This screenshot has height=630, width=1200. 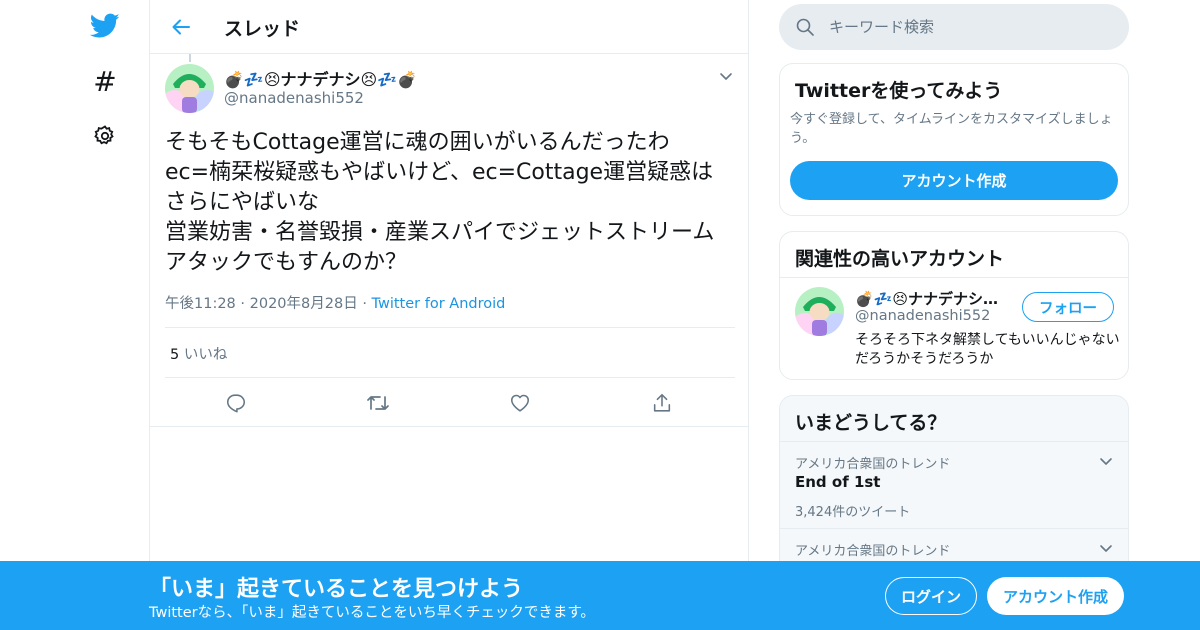 What do you see at coordinates (294, 98) in the screenshot?
I see `tweet-author-handle: @nanadenashi552` at bounding box center [294, 98].